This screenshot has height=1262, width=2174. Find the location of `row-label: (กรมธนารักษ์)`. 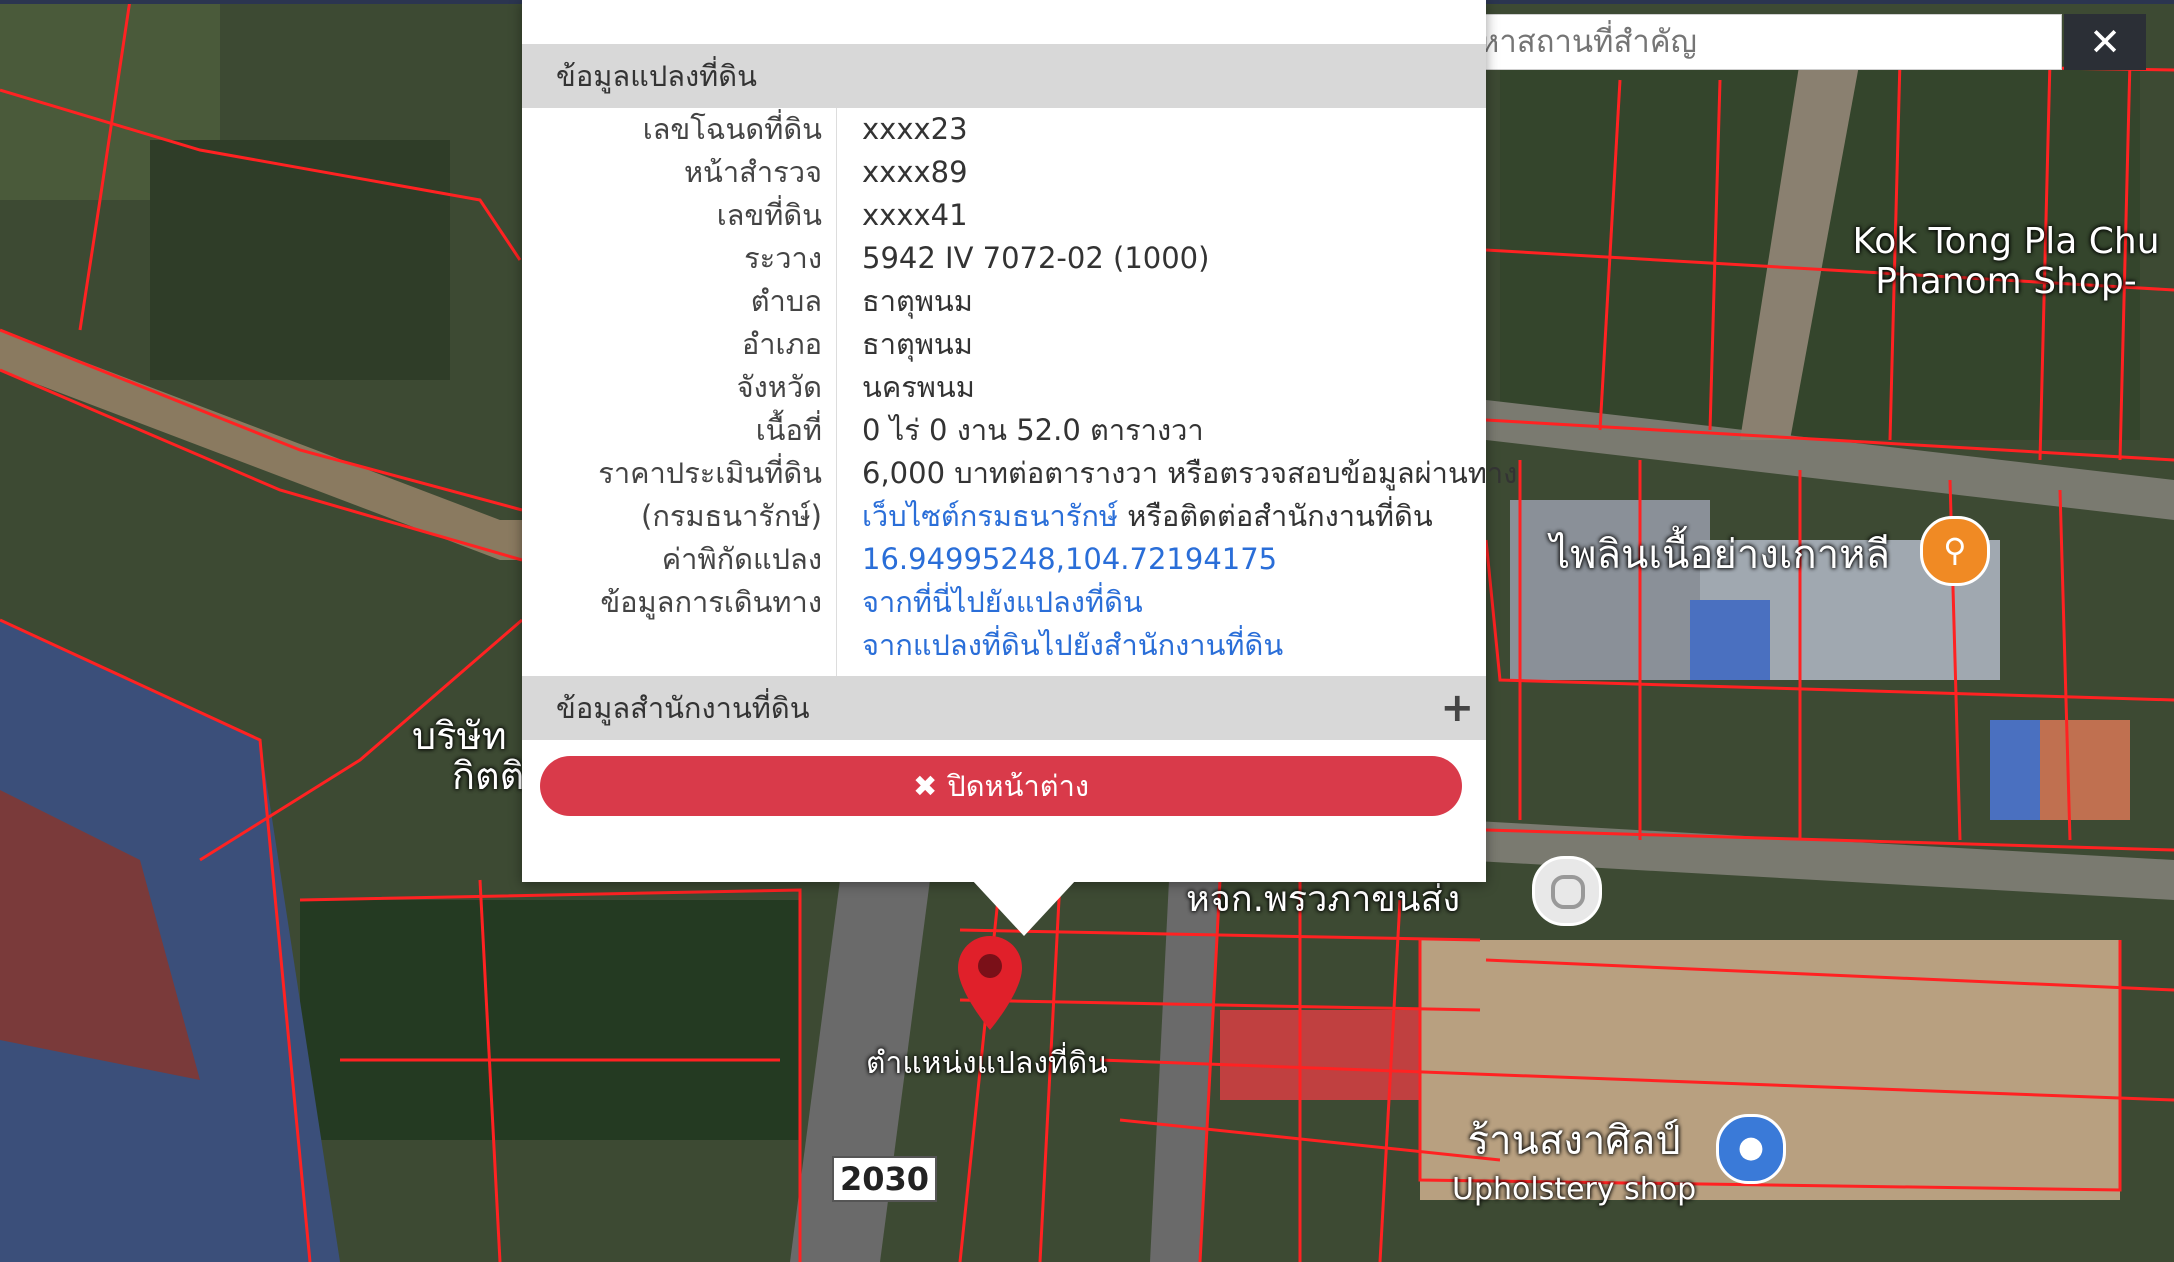

row-label: (กรมธนารักษ์) is located at coordinates (731, 516).